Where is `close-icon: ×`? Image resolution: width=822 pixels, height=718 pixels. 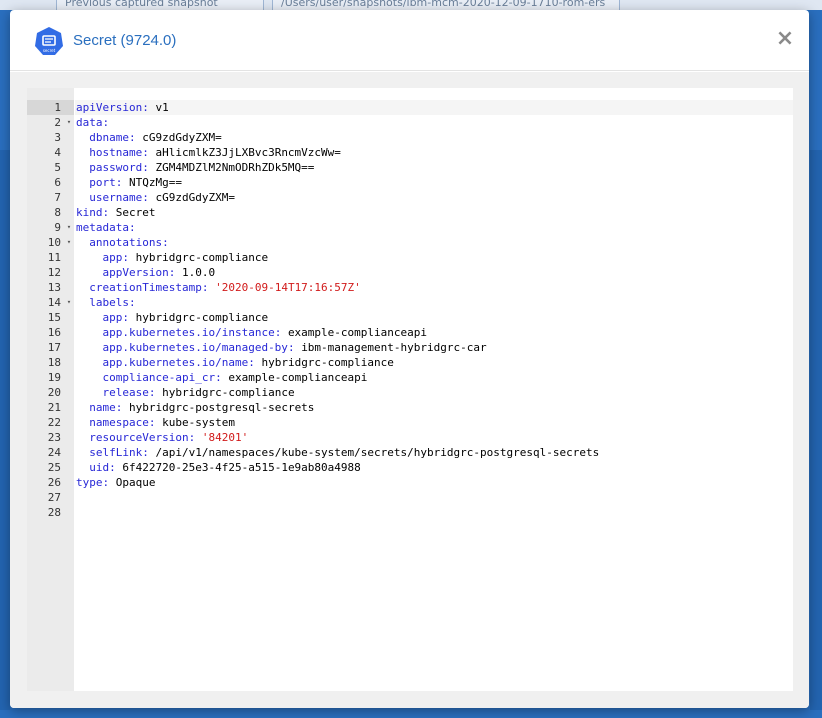
close-icon: × is located at coordinates (785, 39).